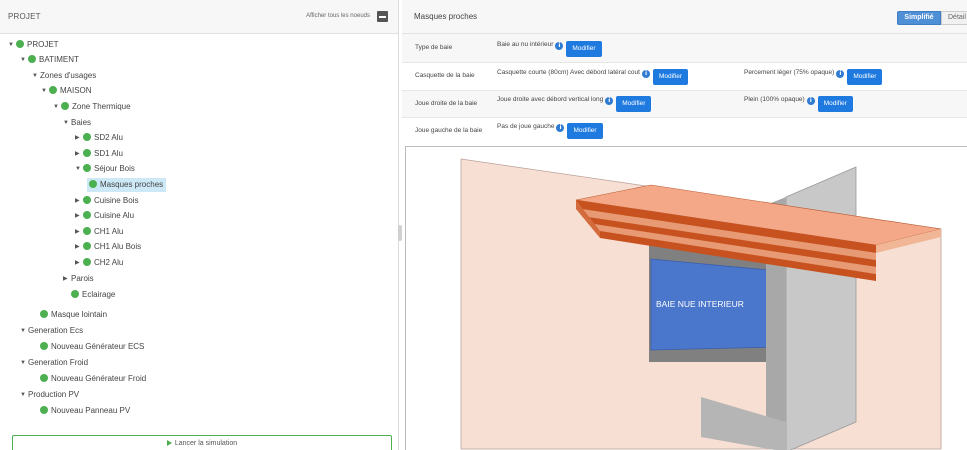  Describe the element at coordinates (919, 18) in the screenshot. I see `tab-simplifie: Simplifié` at that location.